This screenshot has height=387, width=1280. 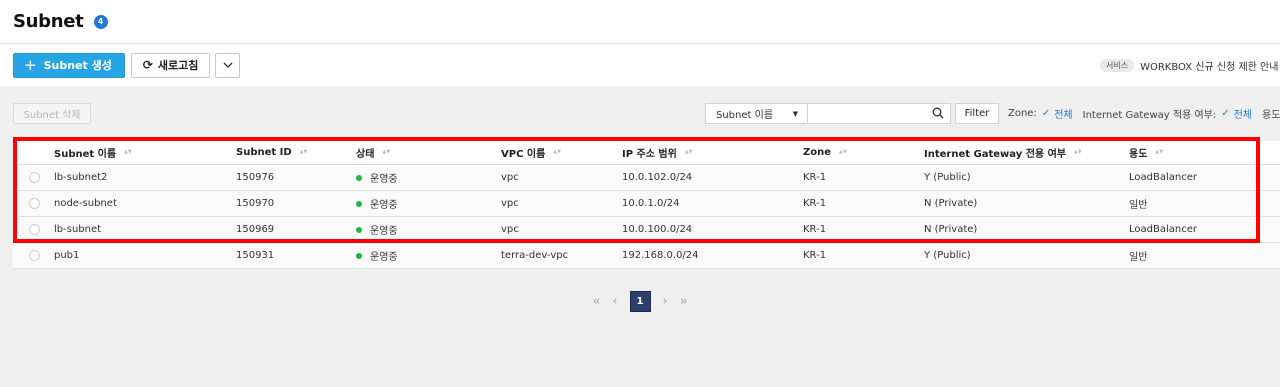 I want to click on filter-button: Filter, so click(x=977, y=113).